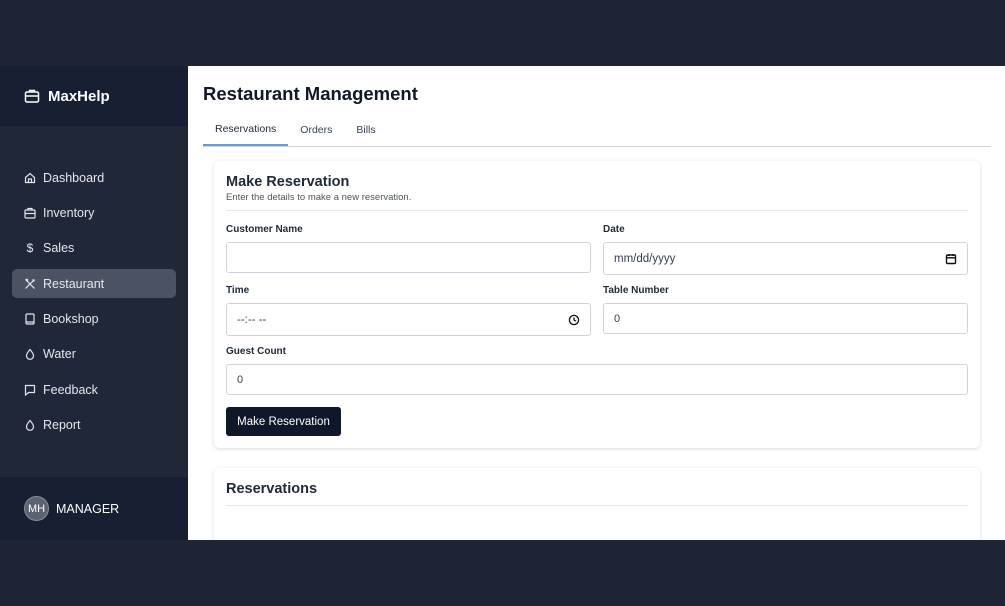 The image size is (1005, 606). What do you see at coordinates (951, 259) in the screenshot?
I see `calendar-icon` at bounding box center [951, 259].